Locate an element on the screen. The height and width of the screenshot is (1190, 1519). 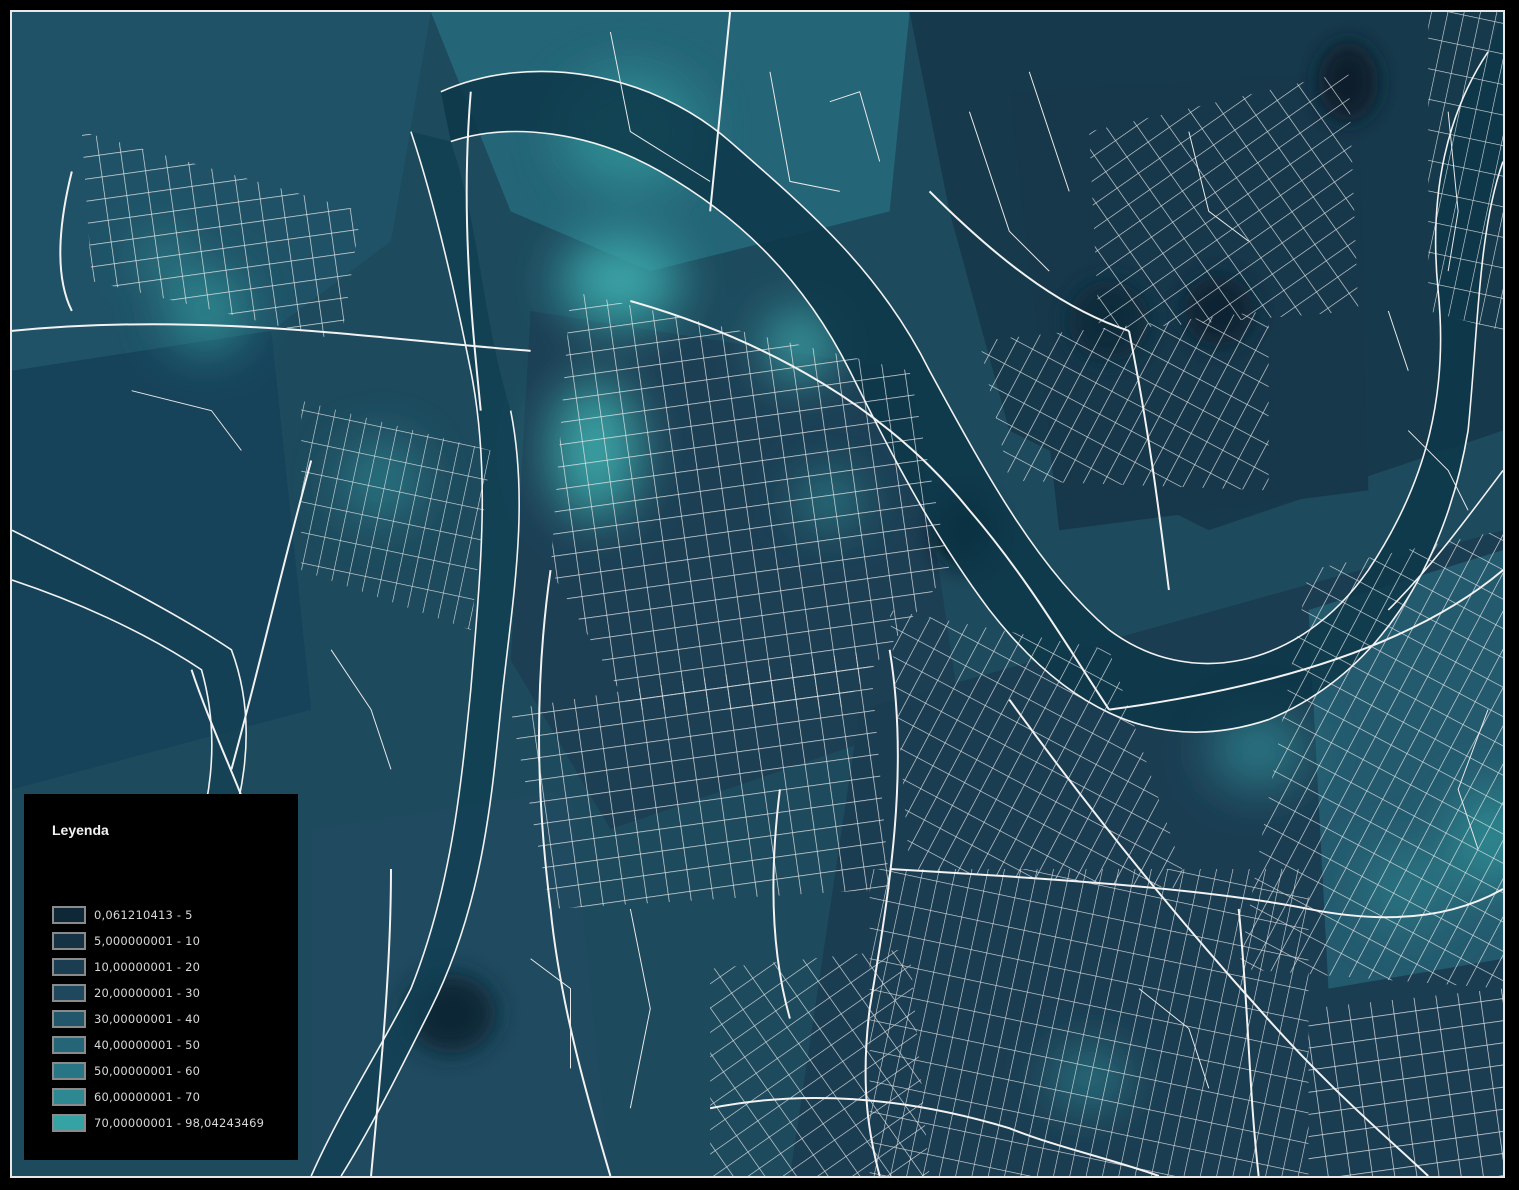
legend-label: 30,00000001 - 40 is located at coordinates (147, 1019).